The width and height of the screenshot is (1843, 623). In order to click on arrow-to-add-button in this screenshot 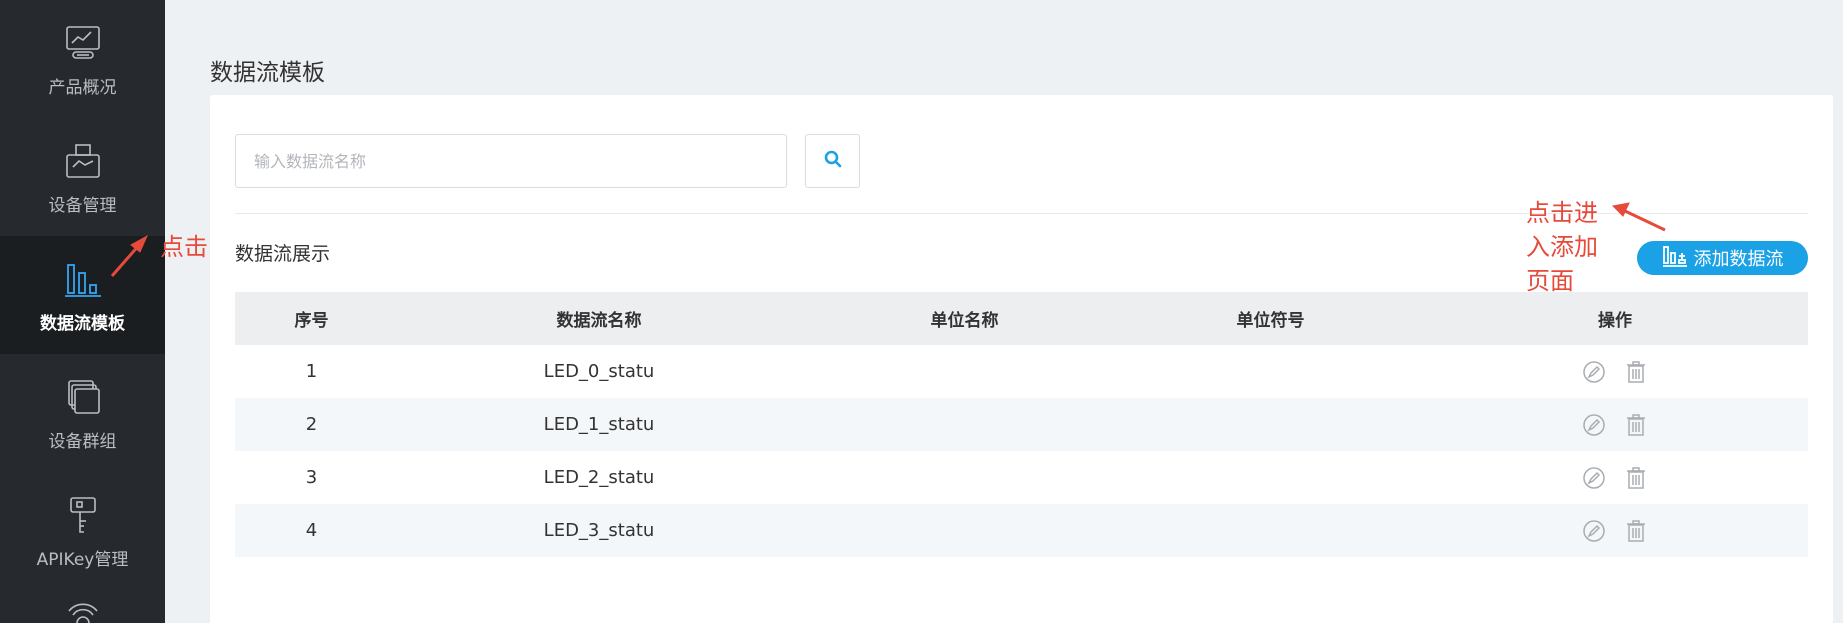, I will do `click(1638, 217)`.